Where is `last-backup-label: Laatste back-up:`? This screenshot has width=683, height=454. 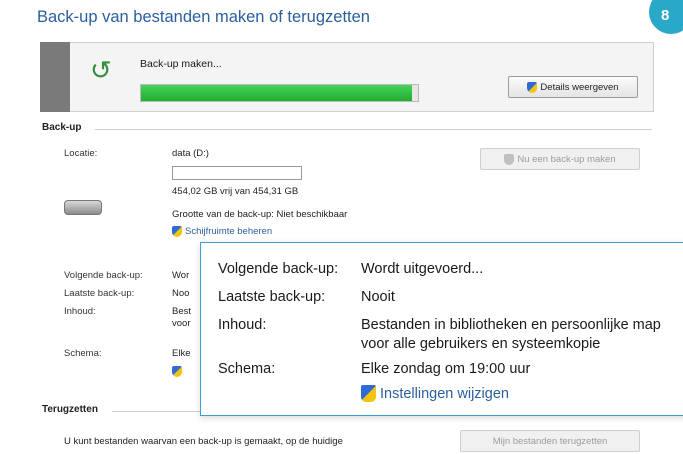
last-backup-label: Laatste back-up: is located at coordinates (99, 293).